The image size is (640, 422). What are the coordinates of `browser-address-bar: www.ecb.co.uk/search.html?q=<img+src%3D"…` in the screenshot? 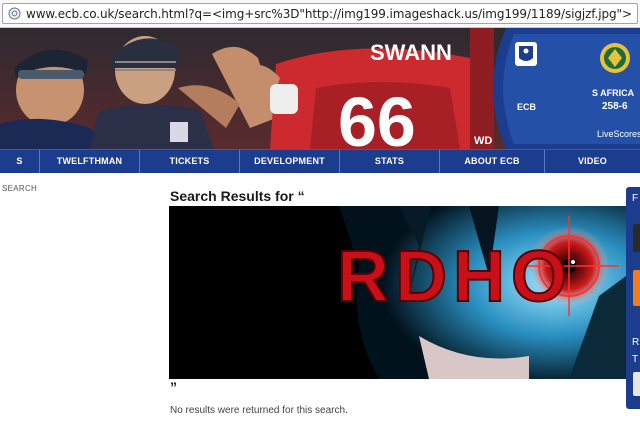 It's located at (320, 14).